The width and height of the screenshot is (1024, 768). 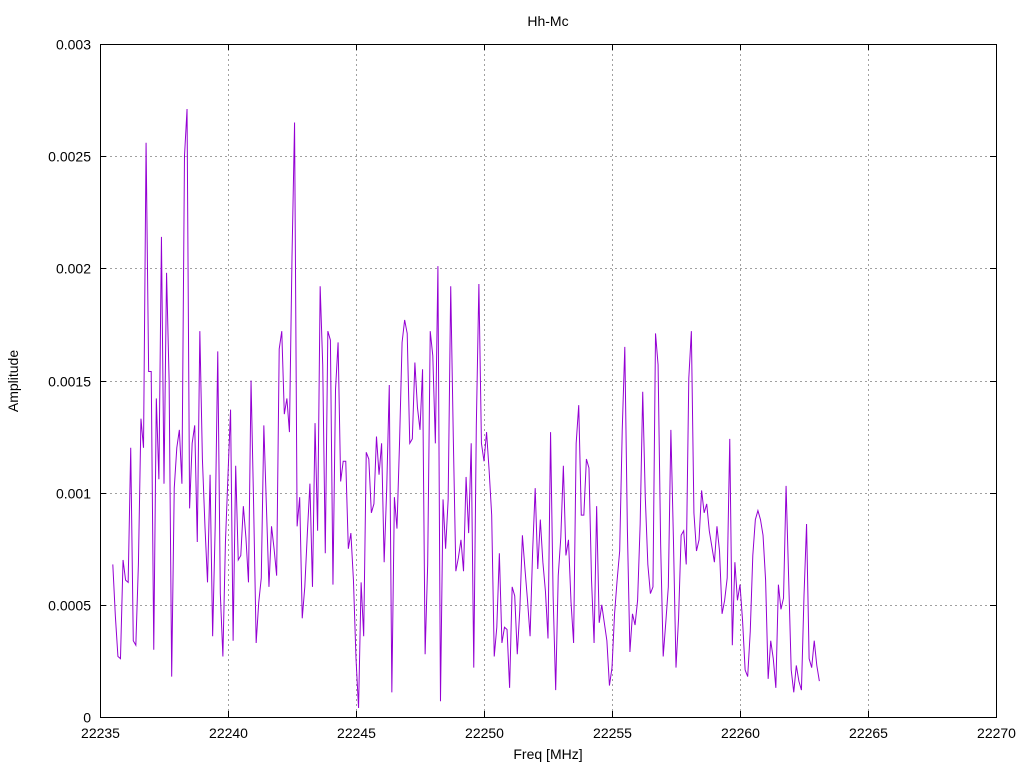 I want to click on chart-title: Hh-Mc, so click(x=547, y=21).